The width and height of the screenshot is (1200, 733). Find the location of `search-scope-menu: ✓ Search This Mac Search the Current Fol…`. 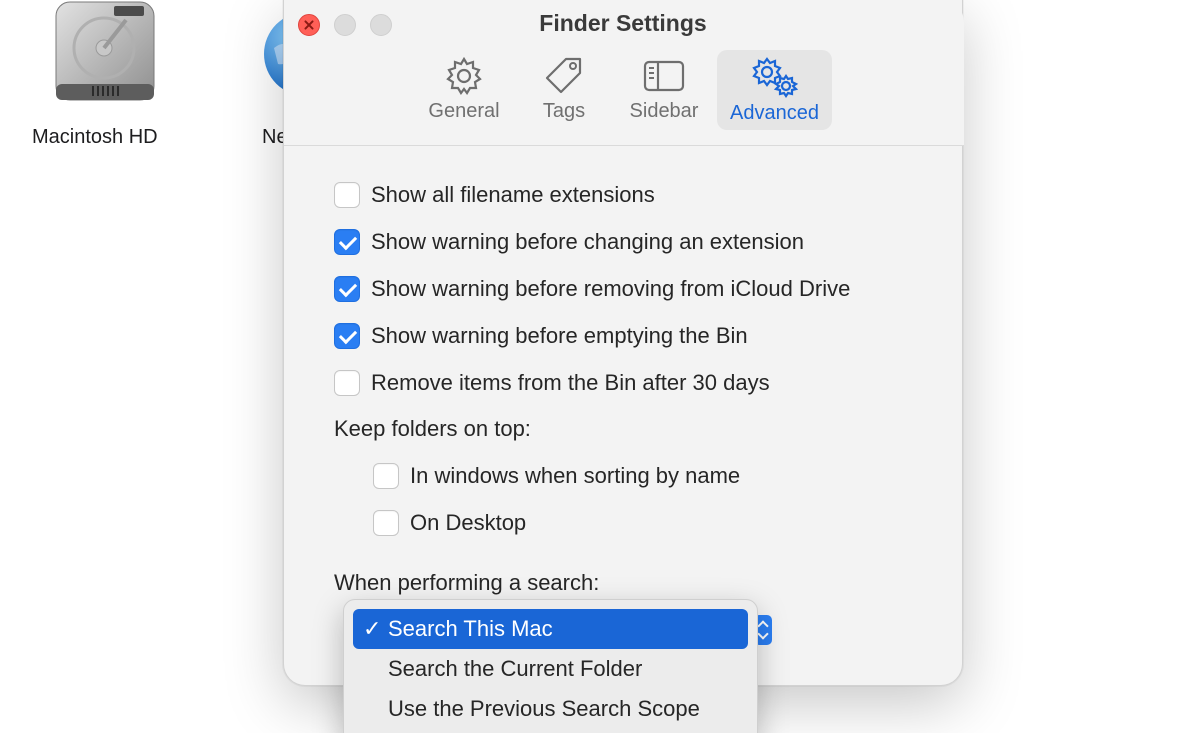

search-scope-menu: ✓ Search This Mac Search the Current Fol… is located at coordinates (550, 666).